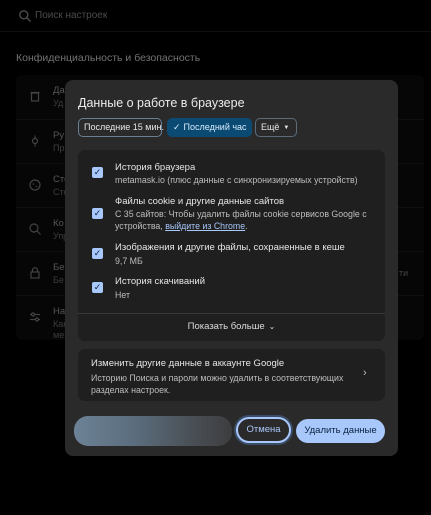 This screenshot has height=515, width=431. Describe the element at coordinates (215, 127) in the screenshot. I see `chip-label: Последний час` at that location.